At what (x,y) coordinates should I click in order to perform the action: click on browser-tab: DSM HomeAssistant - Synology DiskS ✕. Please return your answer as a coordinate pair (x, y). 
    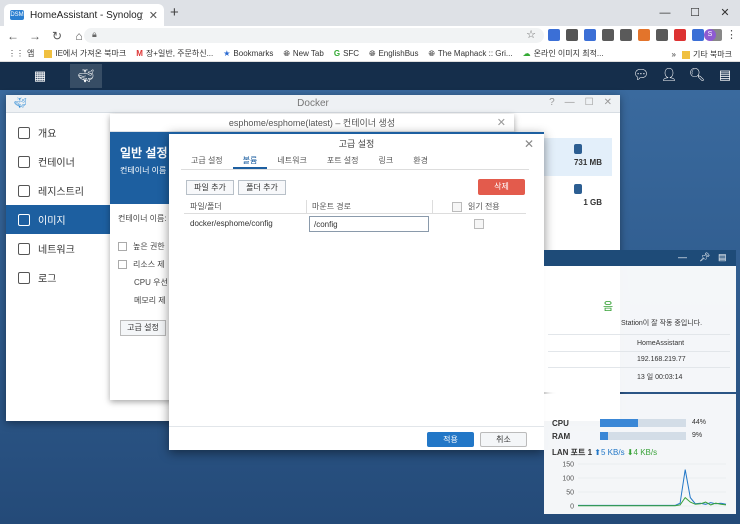
    Looking at the image, I should click on (84, 15).